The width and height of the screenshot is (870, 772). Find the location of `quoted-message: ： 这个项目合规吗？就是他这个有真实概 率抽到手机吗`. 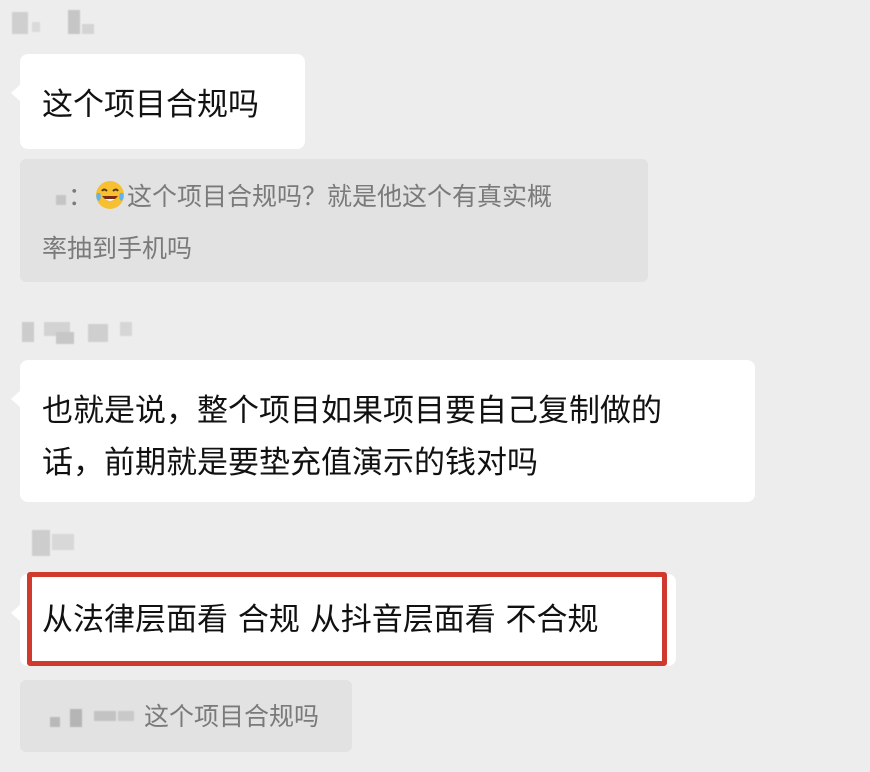

quoted-message: ： 这个项目合规吗？就是他这个有真实概 率抽到手机吗 is located at coordinates (334, 220).